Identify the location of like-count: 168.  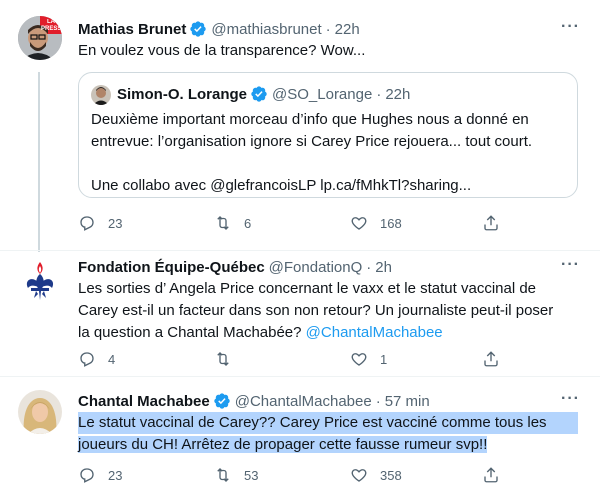
(391, 223).